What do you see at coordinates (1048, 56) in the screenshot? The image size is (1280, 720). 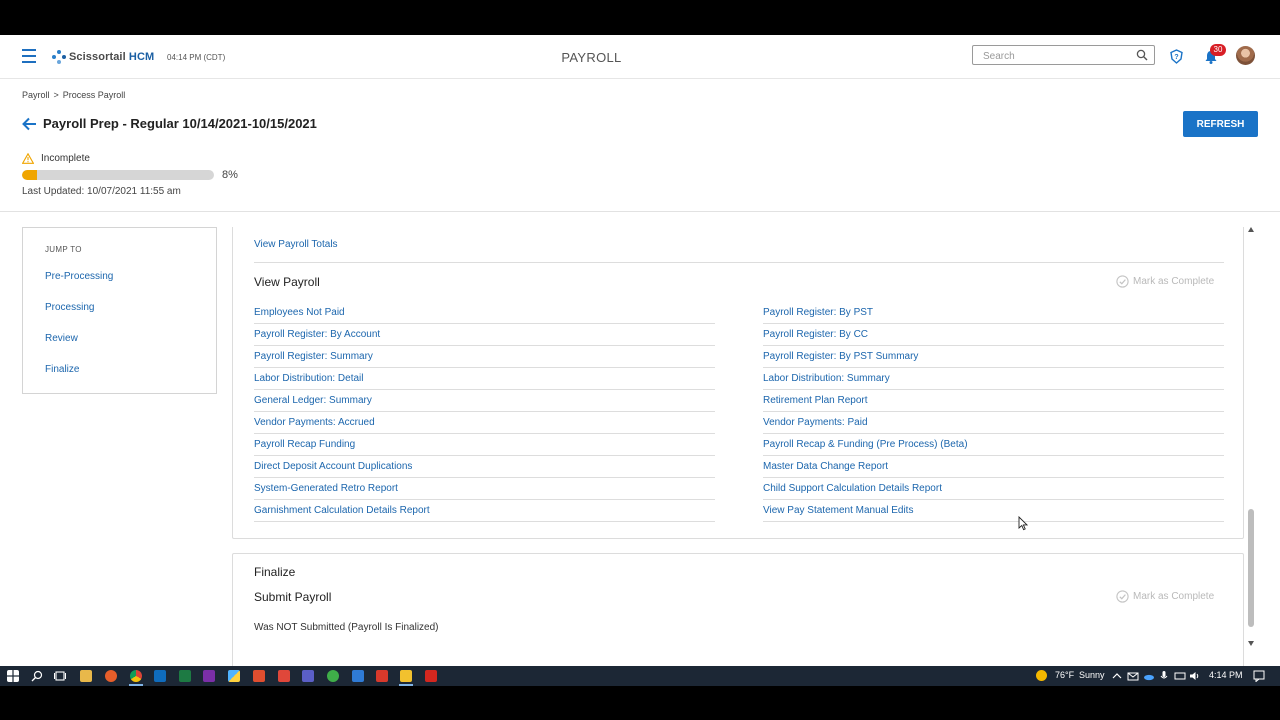 I see `search-input` at bounding box center [1048, 56].